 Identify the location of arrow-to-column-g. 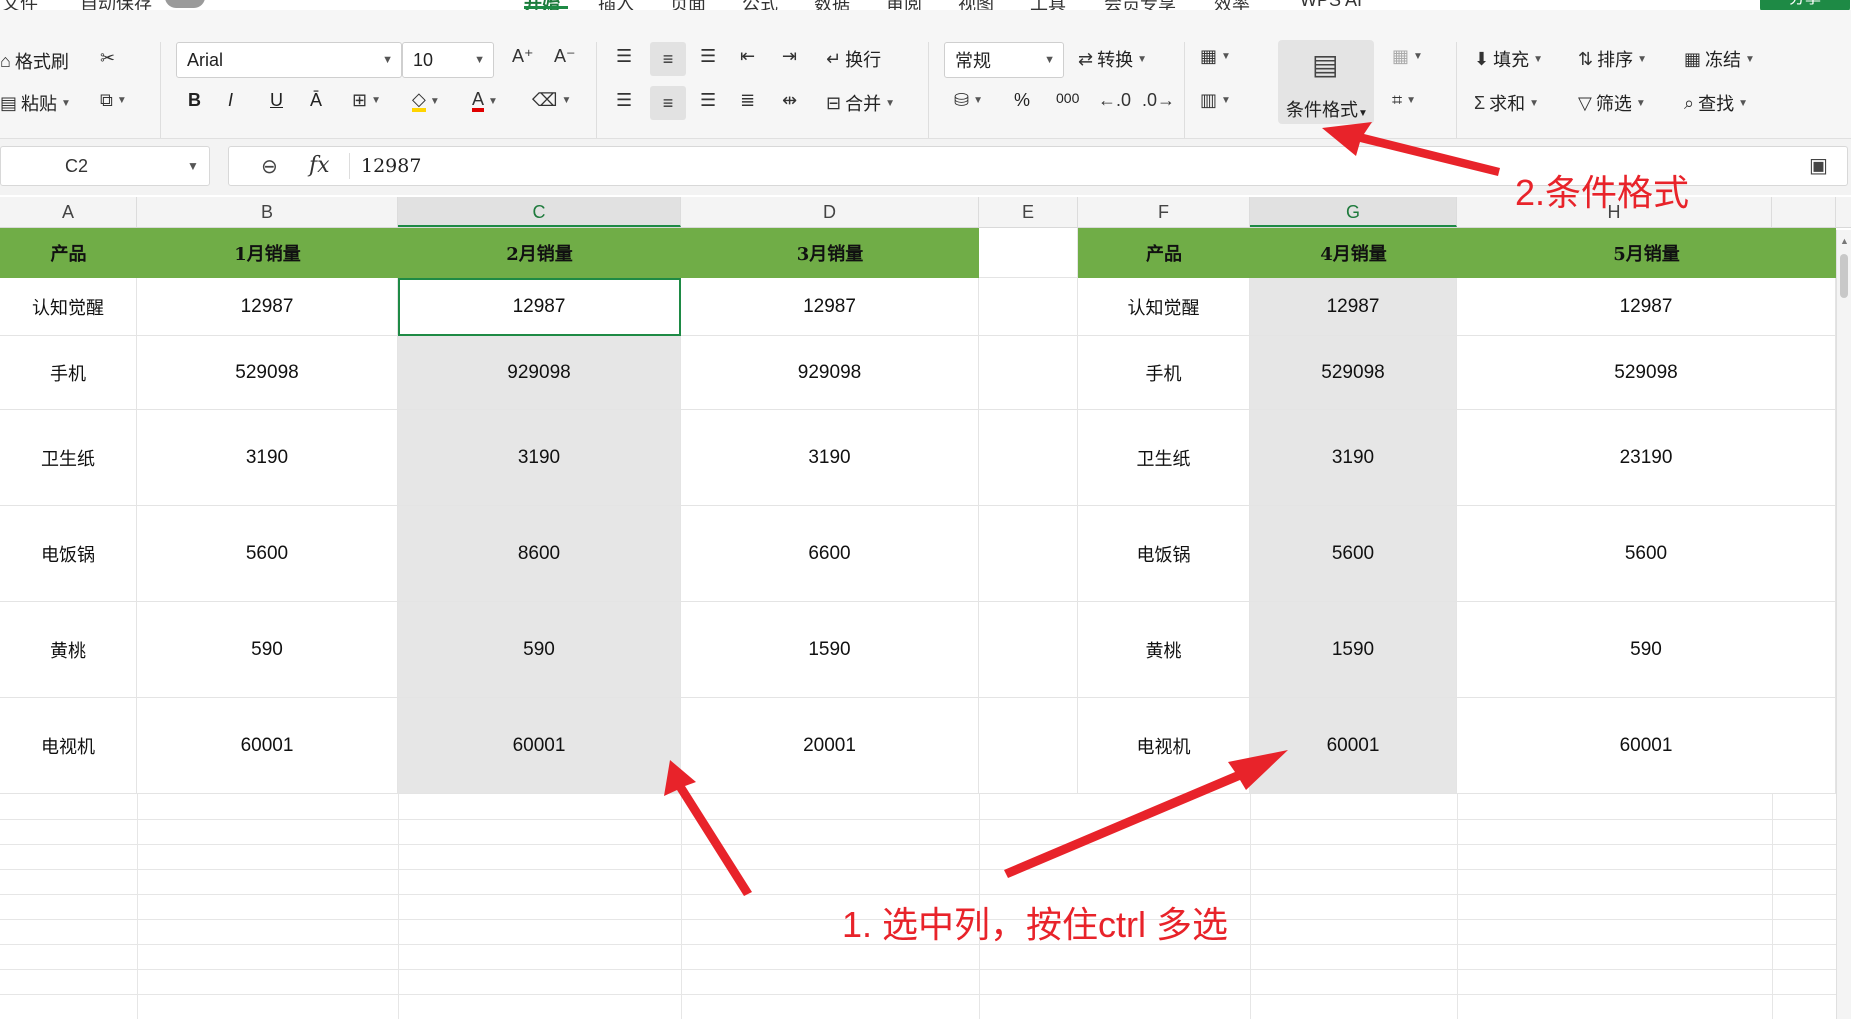
(1146, 814).